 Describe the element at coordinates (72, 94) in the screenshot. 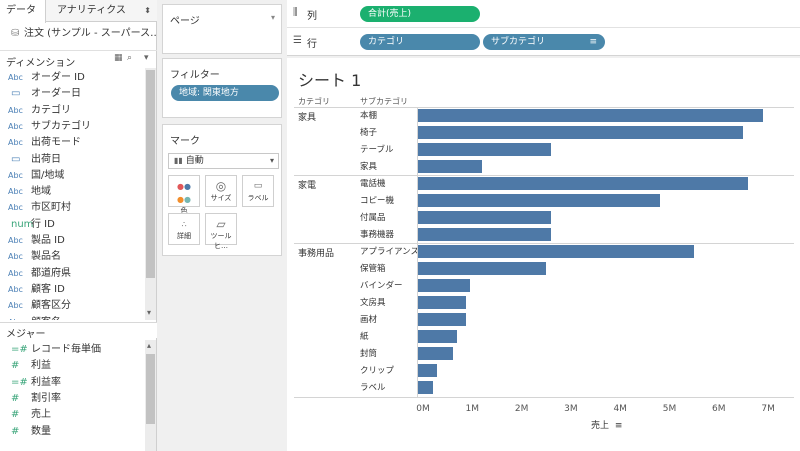

I see `field-item: ▭ オーダー日` at that location.